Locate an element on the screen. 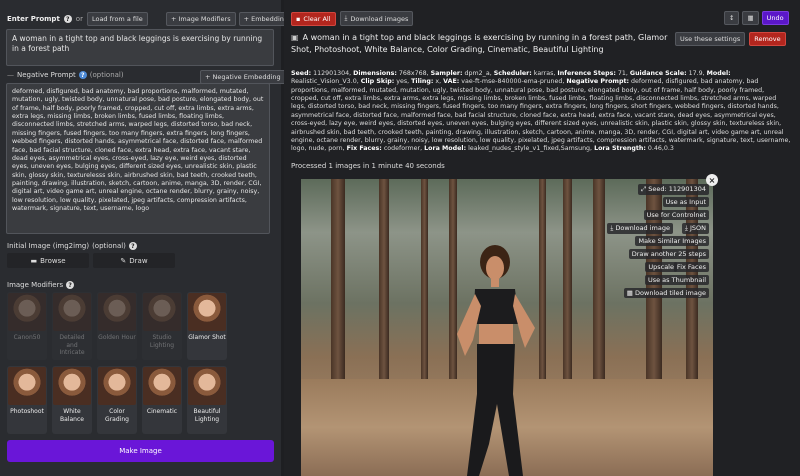  modifier-label: Color Grading is located at coordinates (117, 415).